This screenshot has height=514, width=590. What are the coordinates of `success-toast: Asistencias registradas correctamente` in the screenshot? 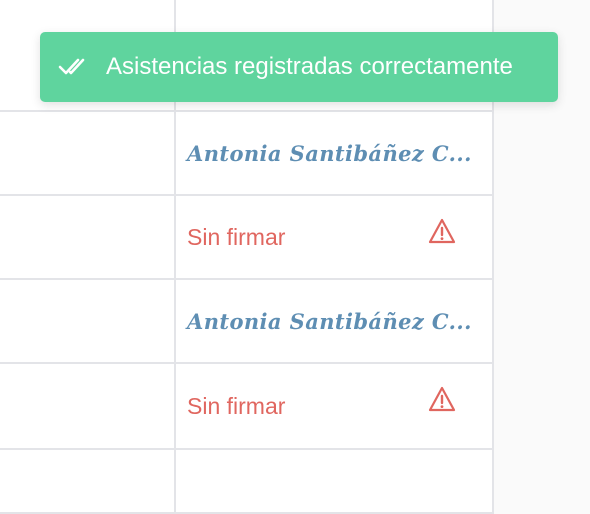 It's located at (299, 67).